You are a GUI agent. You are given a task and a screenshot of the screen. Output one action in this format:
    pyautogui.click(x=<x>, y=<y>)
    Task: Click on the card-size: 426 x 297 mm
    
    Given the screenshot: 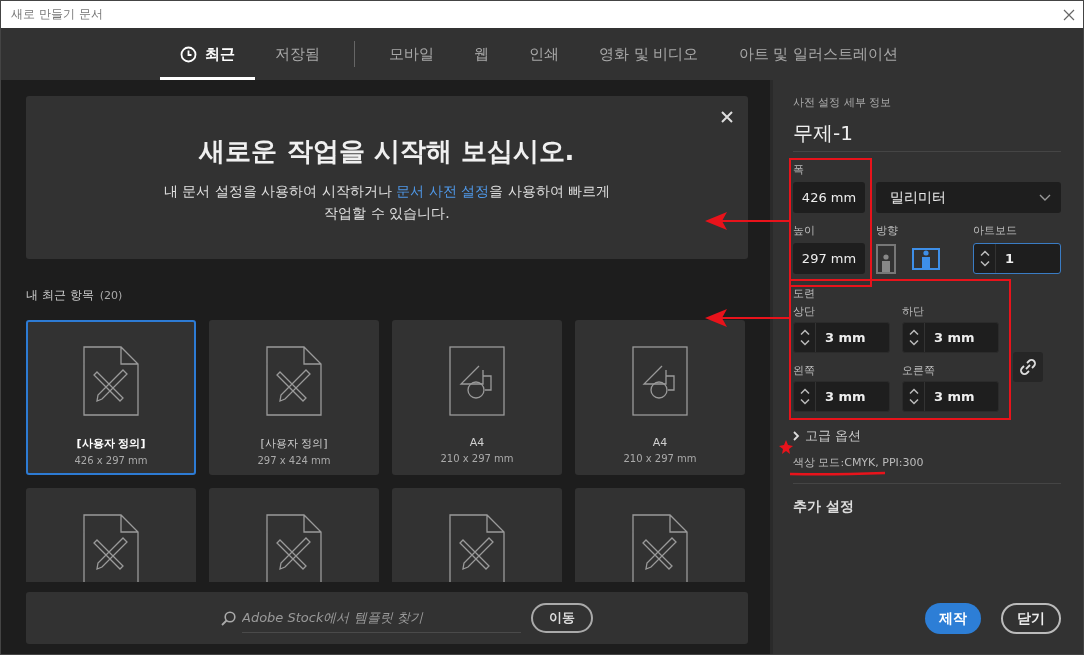 What is the action you would take?
    pyautogui.click(x=111, y=460)
    